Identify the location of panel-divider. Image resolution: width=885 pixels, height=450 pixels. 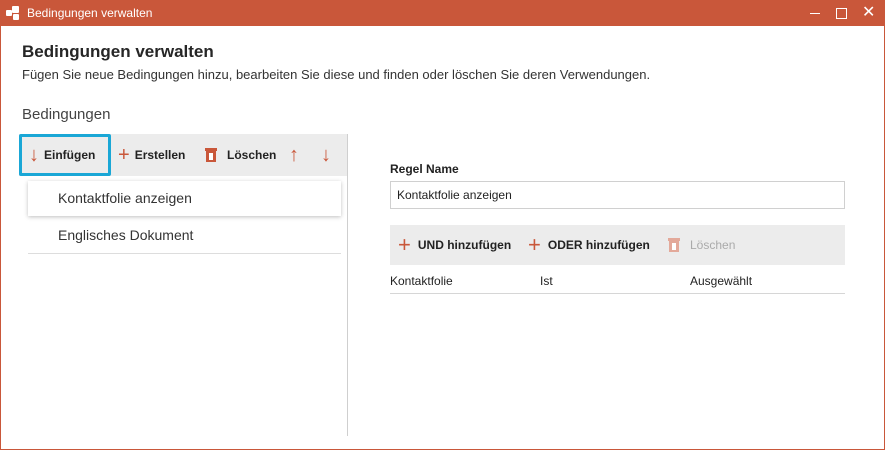
(347, 285).